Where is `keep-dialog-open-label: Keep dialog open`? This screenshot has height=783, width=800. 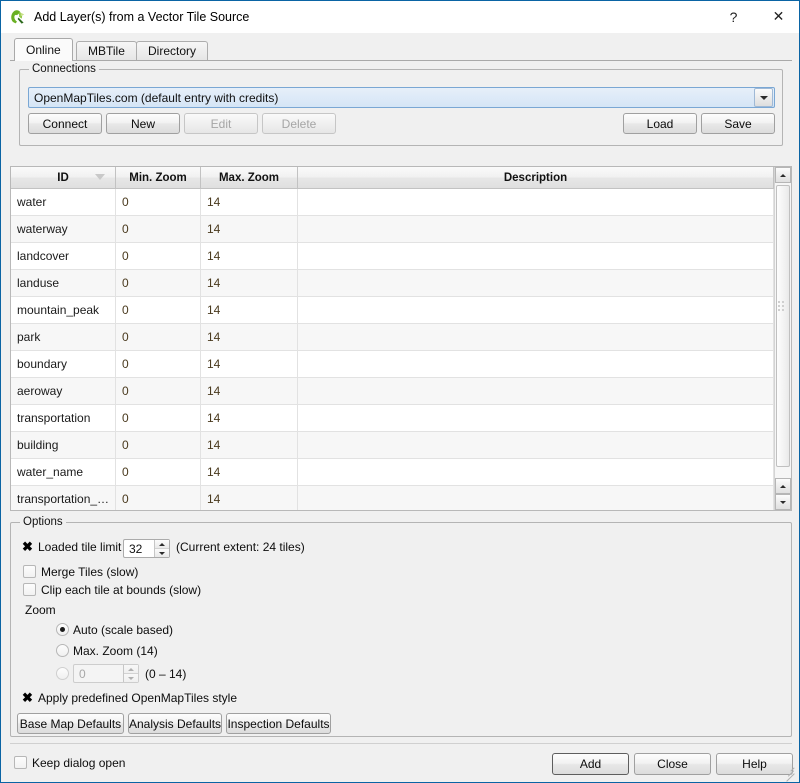
keep-dialog-open-label: Keep dialog open is located at coordinates (79, 763).